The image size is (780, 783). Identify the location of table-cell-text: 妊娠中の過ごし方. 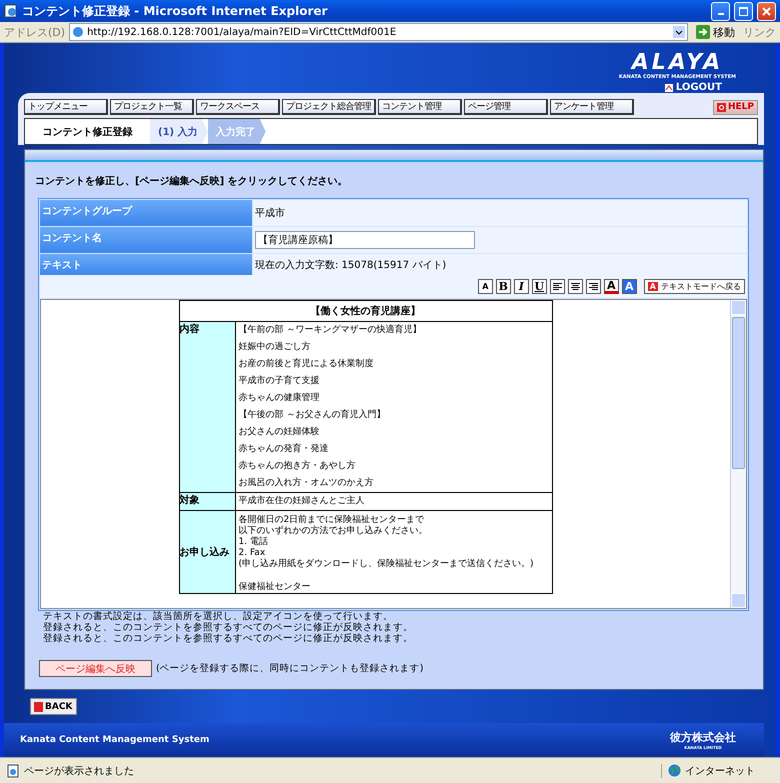
(275, 347).